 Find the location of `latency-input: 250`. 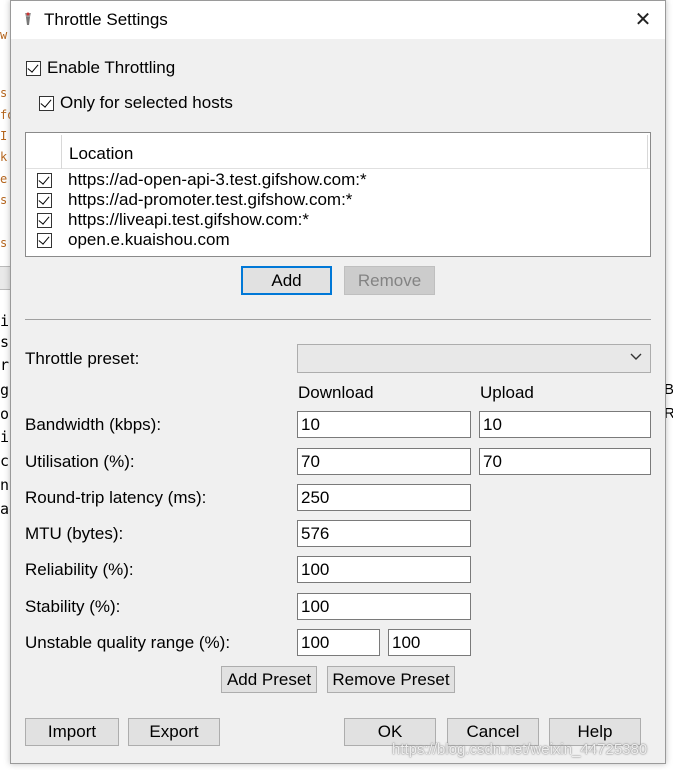

latency-input: 250 is located at coordinates (384, 497).